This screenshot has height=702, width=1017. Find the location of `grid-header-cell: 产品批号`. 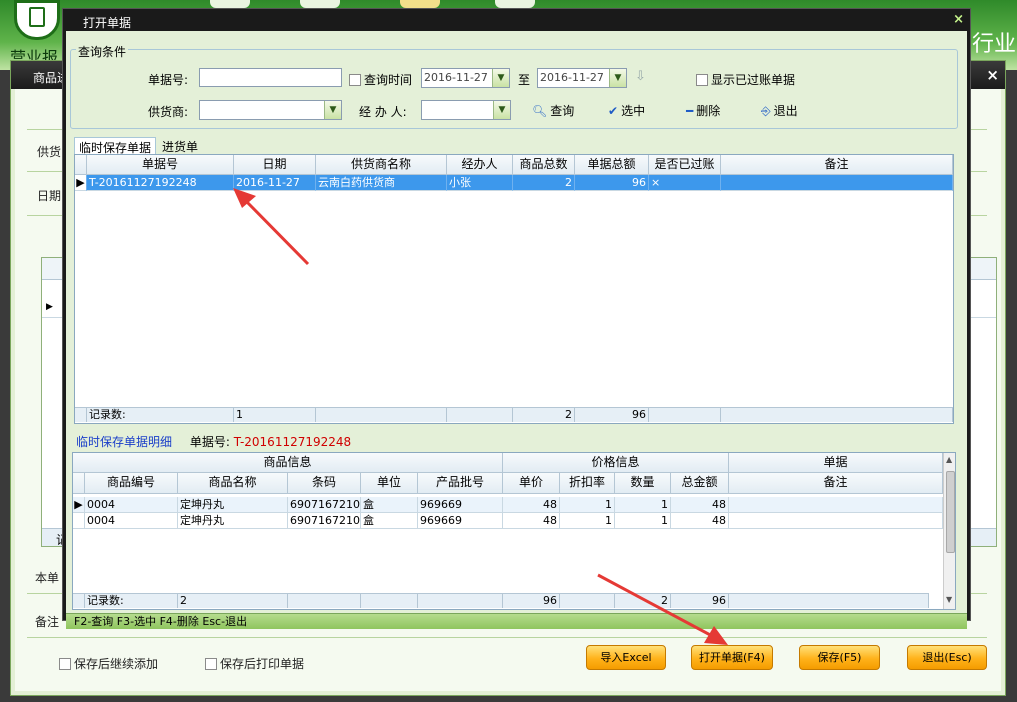

grid-header-cell: 产品批号 is located at coordinates (460, 483).